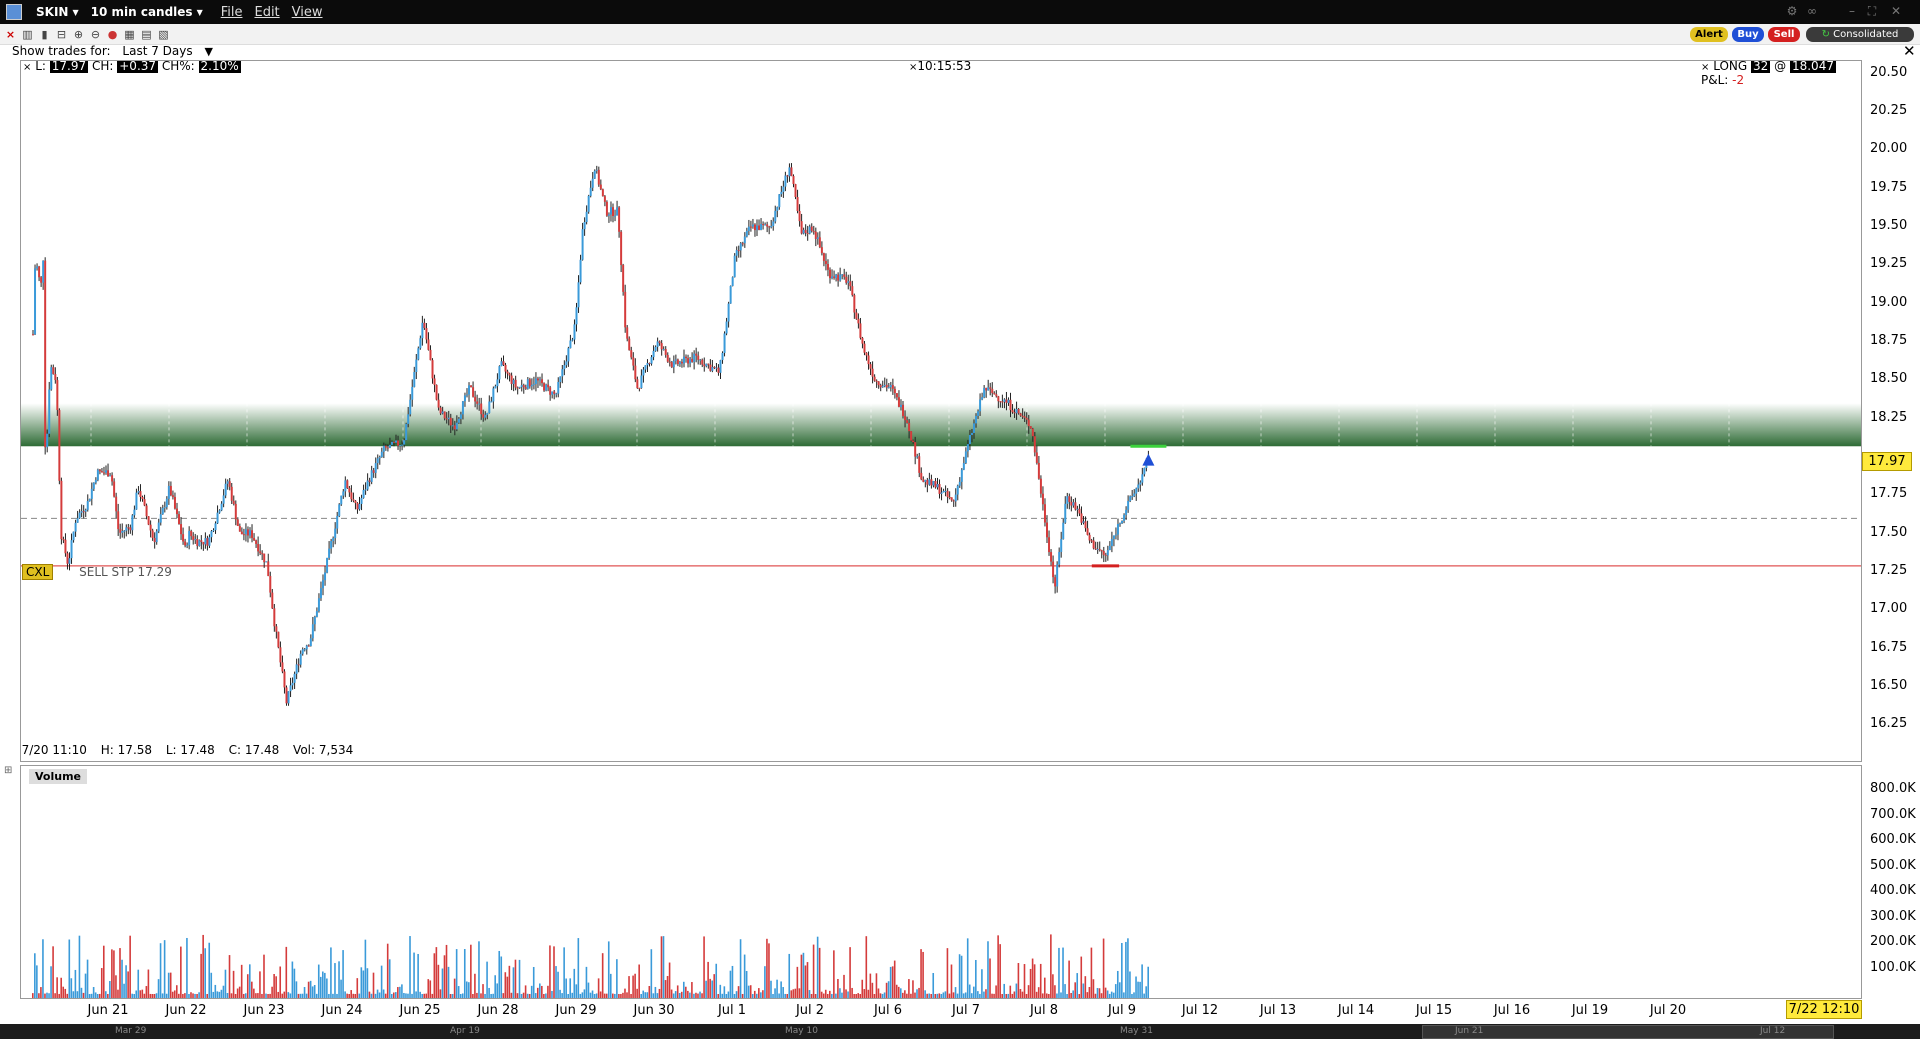  What do you see at coordinates (1792, 11) in the screenshot?
I see `gear-icon: ⚙` at bounding box center [1792, 11].